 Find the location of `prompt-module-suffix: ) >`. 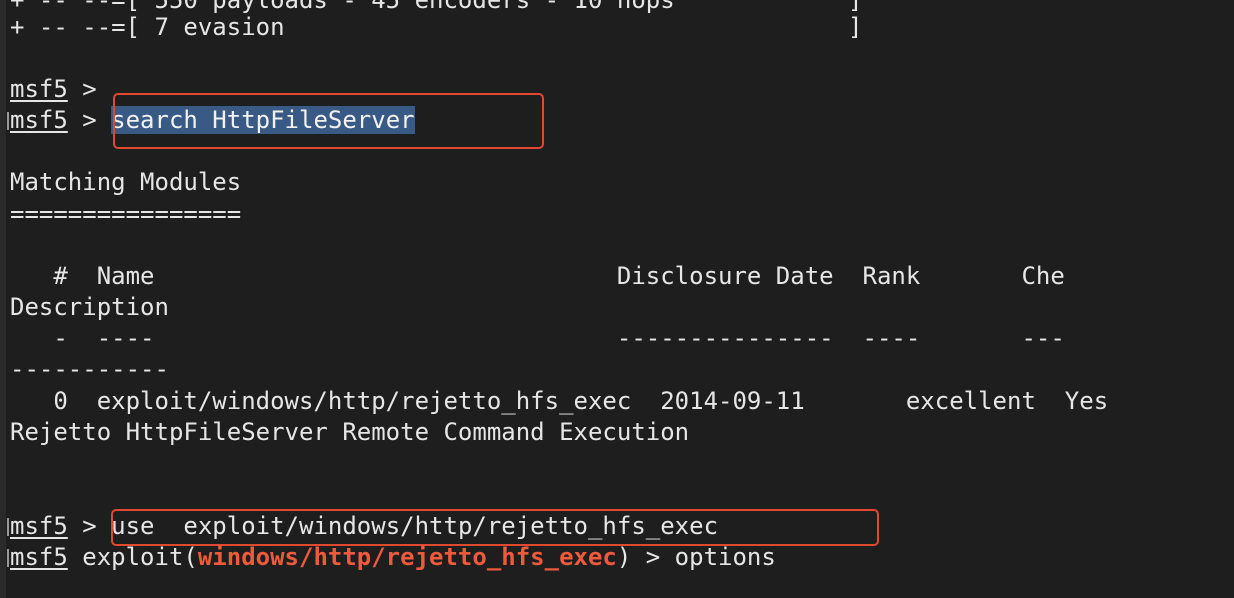

prompt-module-suffix: ) > is located at coordinates (645, 557).